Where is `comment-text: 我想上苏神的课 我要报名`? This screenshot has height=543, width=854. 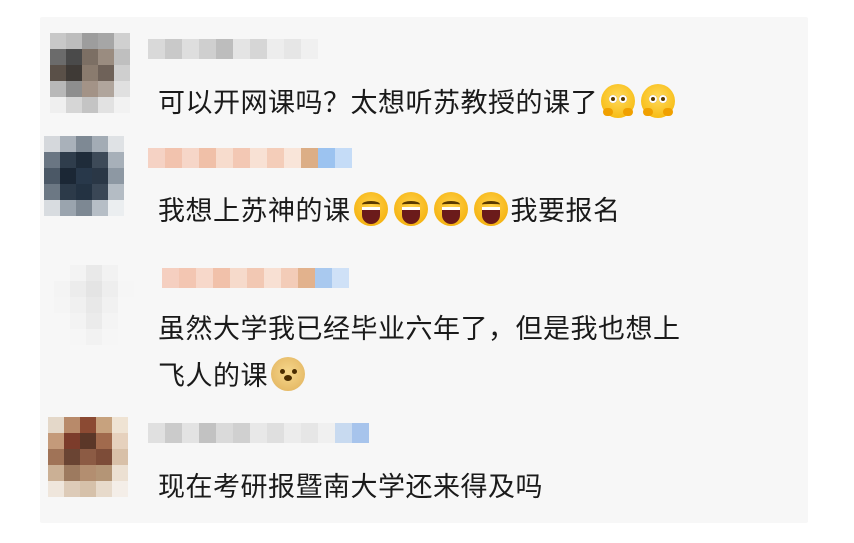 comment-text: 我想上苏神的课 我要报名 is located at coordinates (389, 212).